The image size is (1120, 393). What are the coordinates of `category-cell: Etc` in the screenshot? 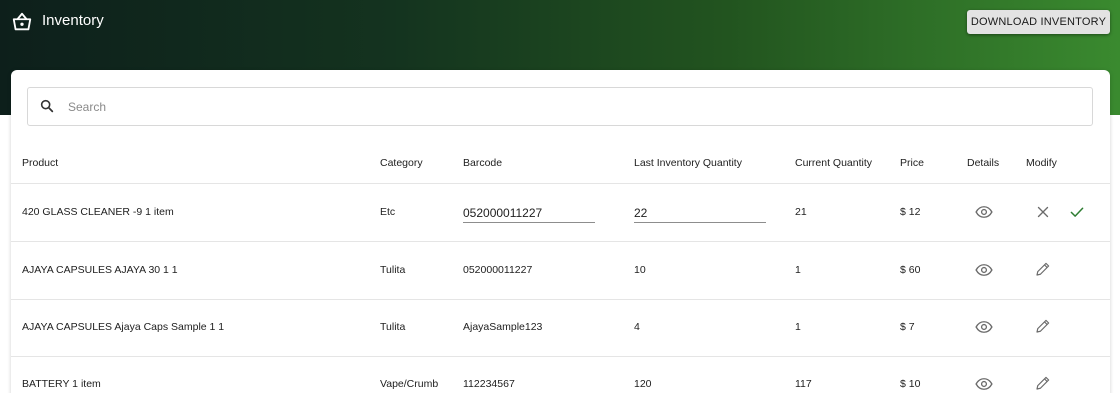 It's located at (388, 212).